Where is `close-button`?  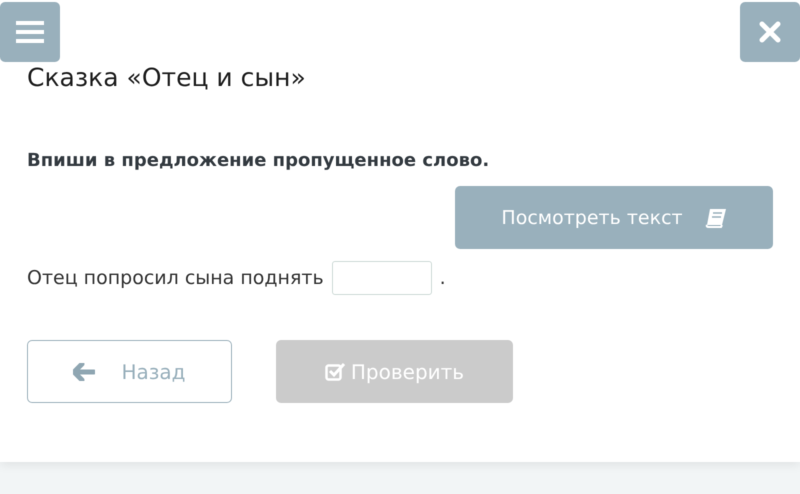 close-button is located at coordinates (770, 32).